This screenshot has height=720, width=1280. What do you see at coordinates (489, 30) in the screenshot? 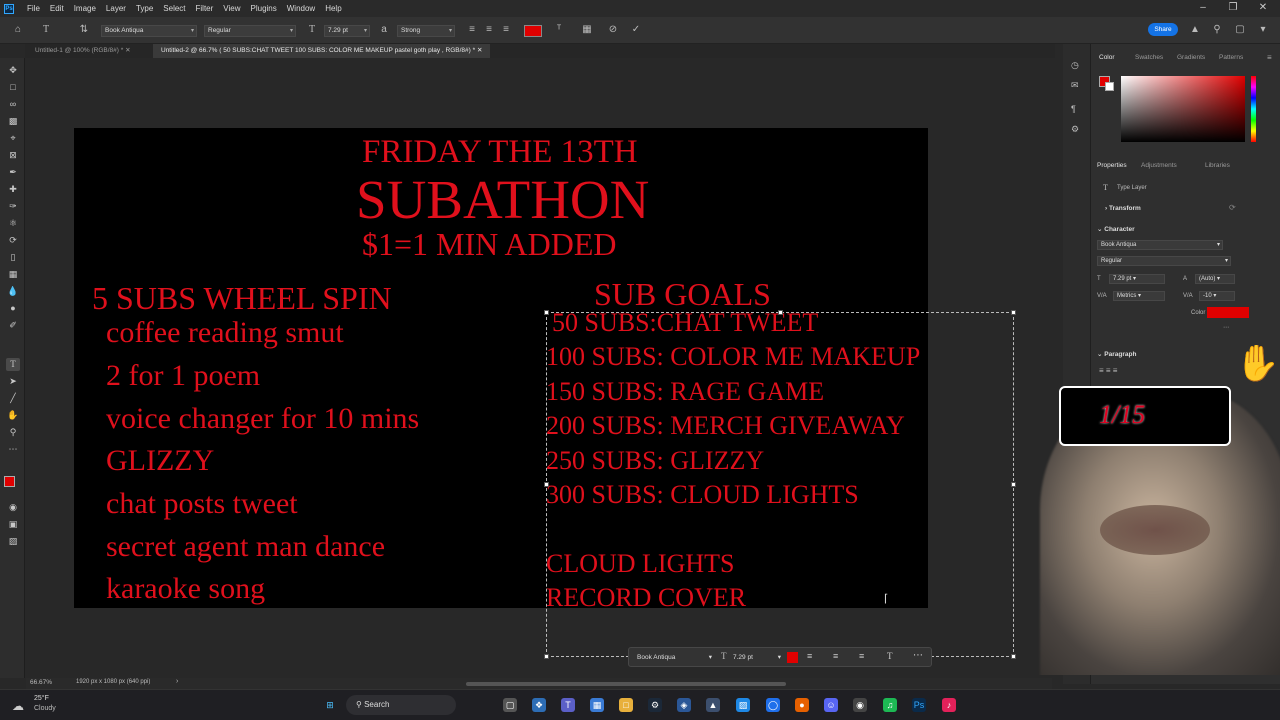
I see `align-center-icon: ≡` at bounding box center [489, 30].